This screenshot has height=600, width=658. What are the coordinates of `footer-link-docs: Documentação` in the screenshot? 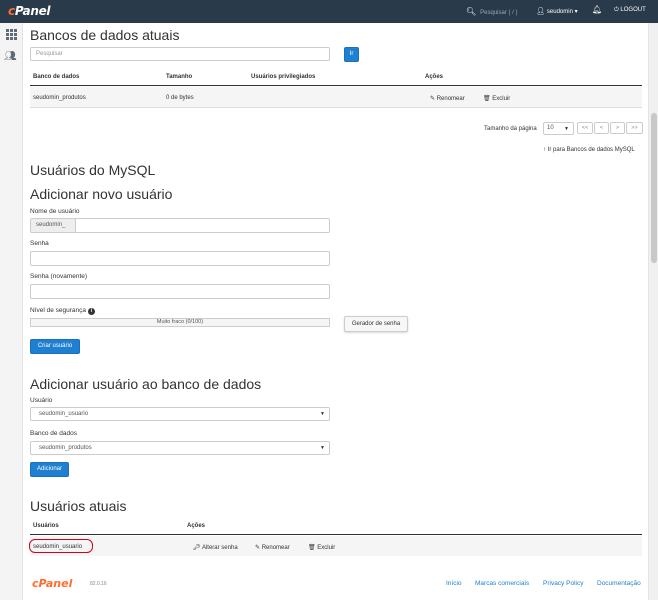 It's located at (619, 583).